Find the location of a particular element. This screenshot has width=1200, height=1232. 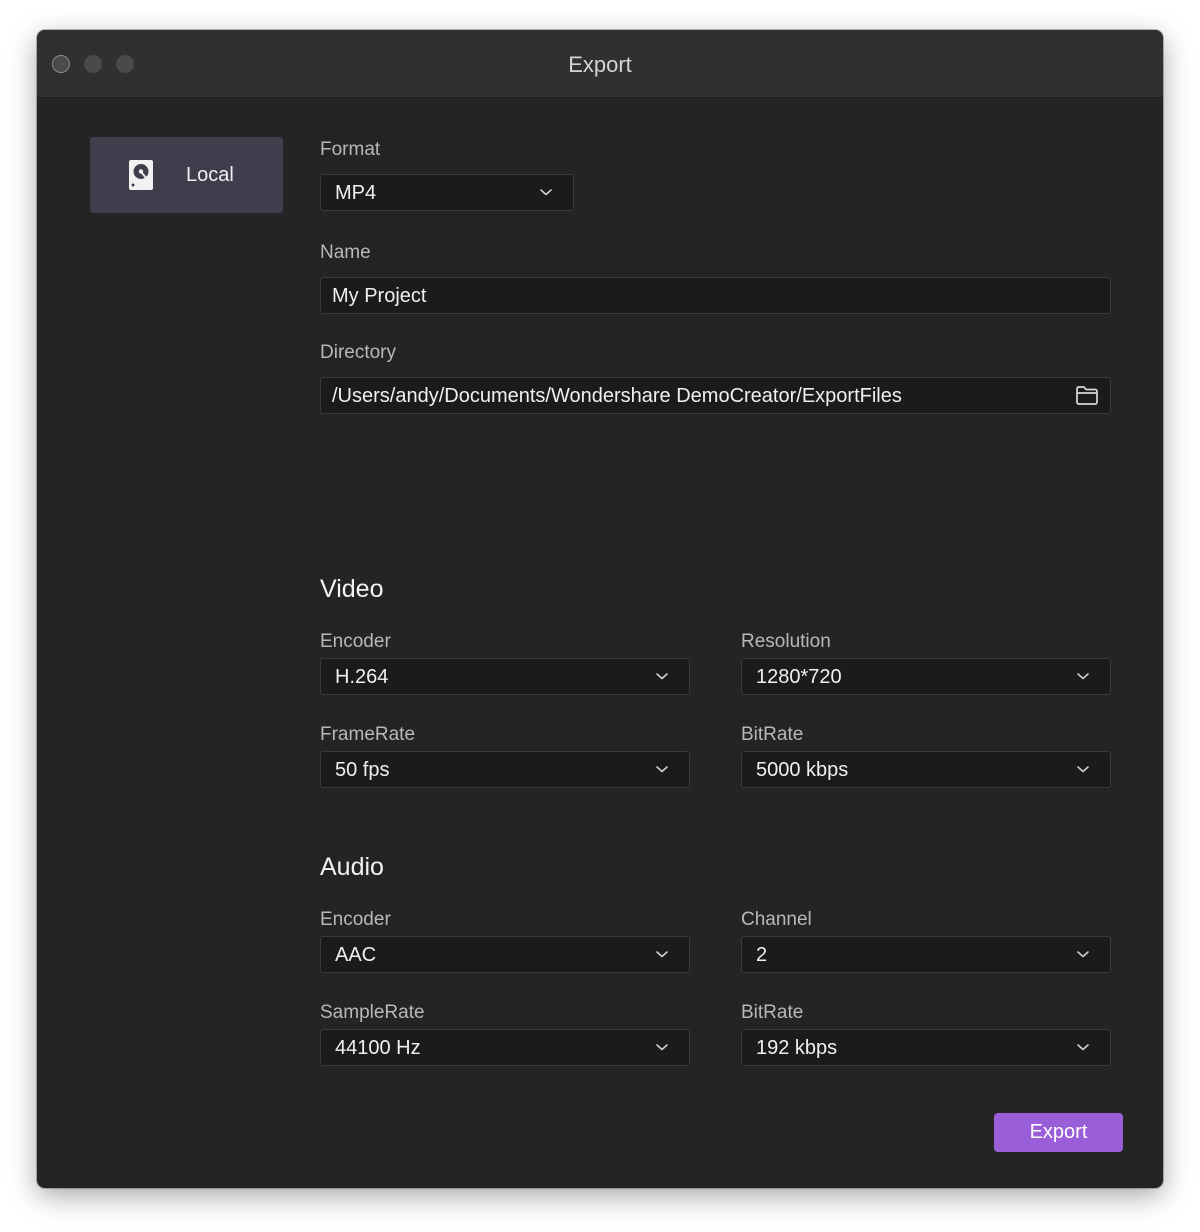

channel-select: 2 is located at coordinates (926, 954).